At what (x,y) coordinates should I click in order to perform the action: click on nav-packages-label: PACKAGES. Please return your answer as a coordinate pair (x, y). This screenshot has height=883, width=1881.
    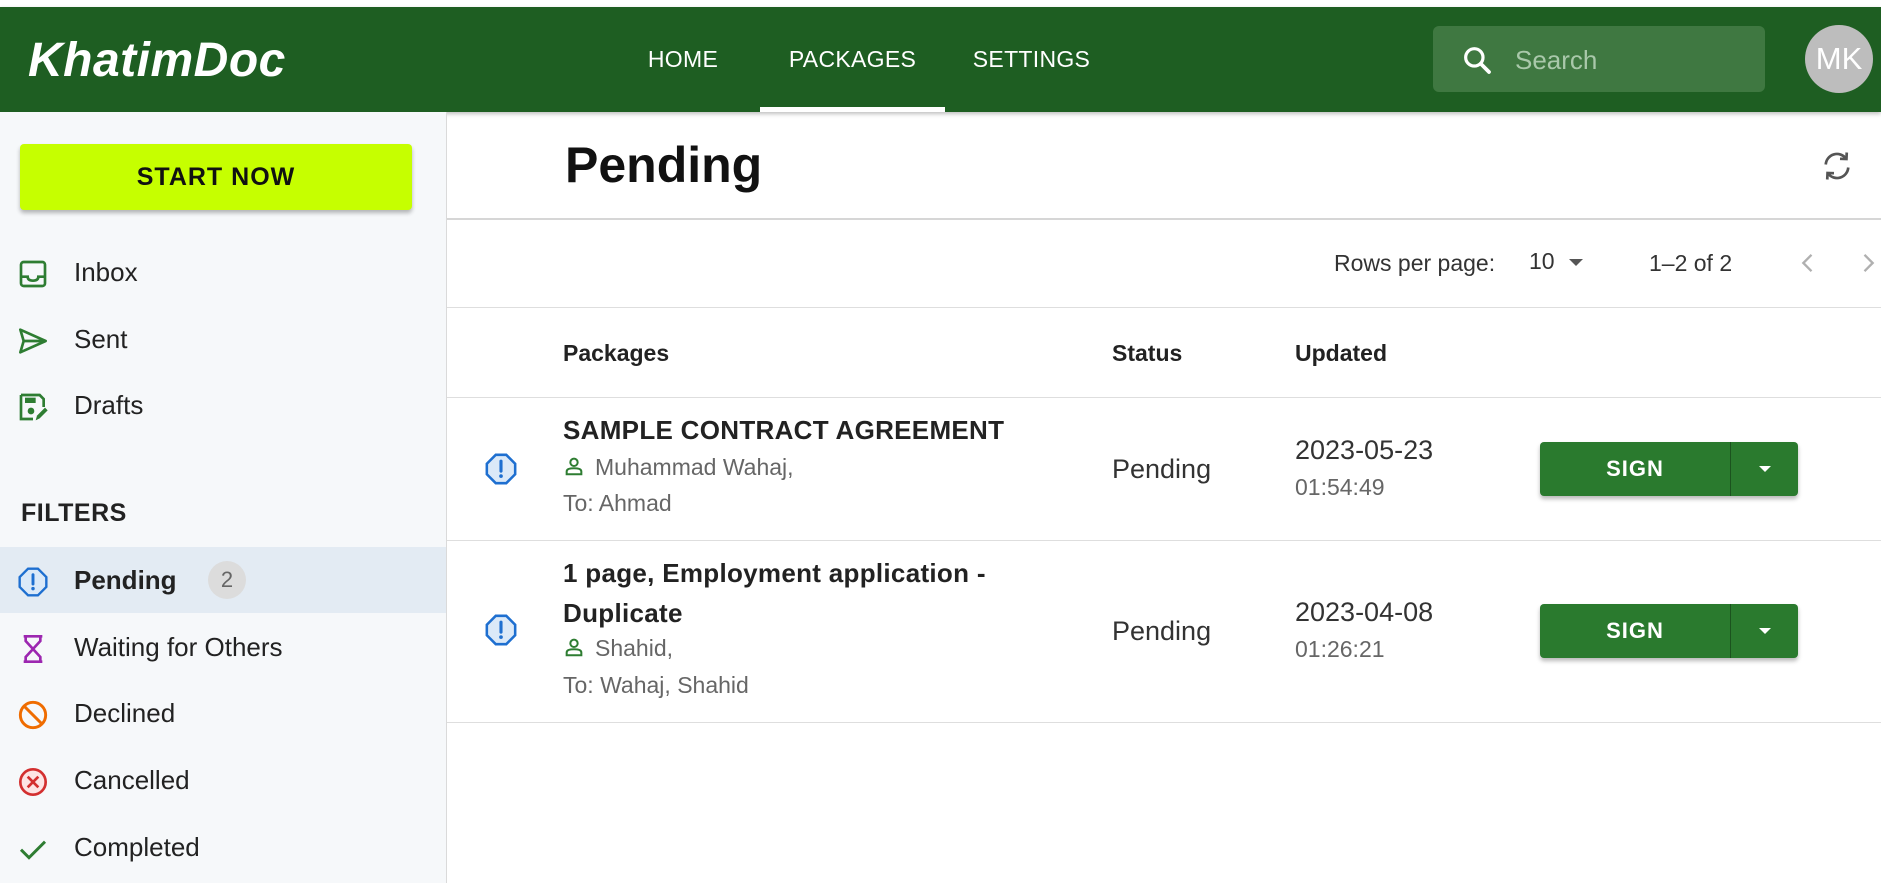
    Looking at the image, I should click on (852, 59).